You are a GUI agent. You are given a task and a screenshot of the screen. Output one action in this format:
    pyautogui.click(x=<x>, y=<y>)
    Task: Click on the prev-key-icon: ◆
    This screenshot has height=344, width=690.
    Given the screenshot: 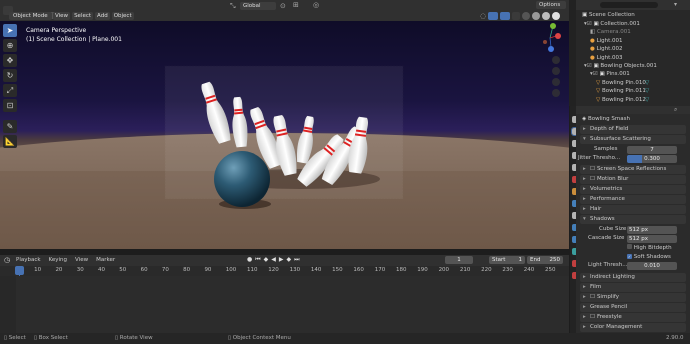 What is the action you would take?
    pyautogui.click(x=266, y=260)
    